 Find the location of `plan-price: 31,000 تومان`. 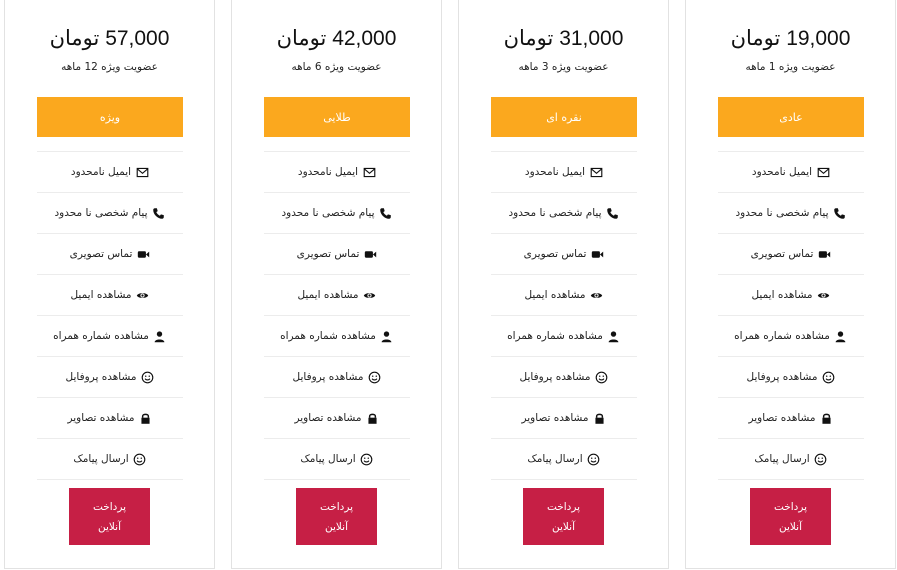

plan-price: 31,000 تومان is located at coordinates (563, 38).